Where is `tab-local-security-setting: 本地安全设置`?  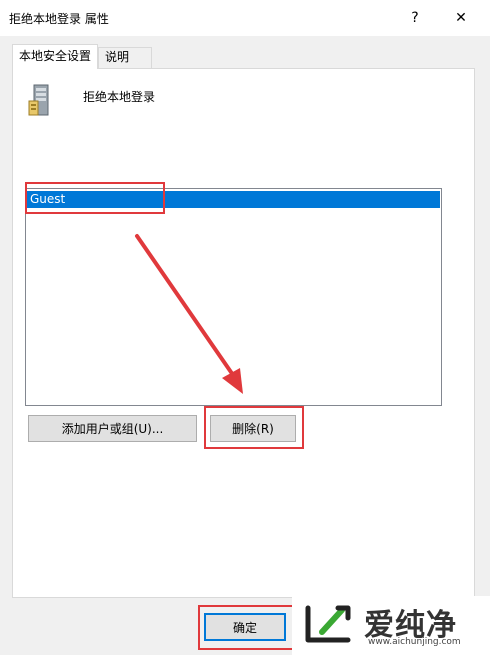 tab-local-security-setting: 本地安全设置 is located at coordinates (55, 56).